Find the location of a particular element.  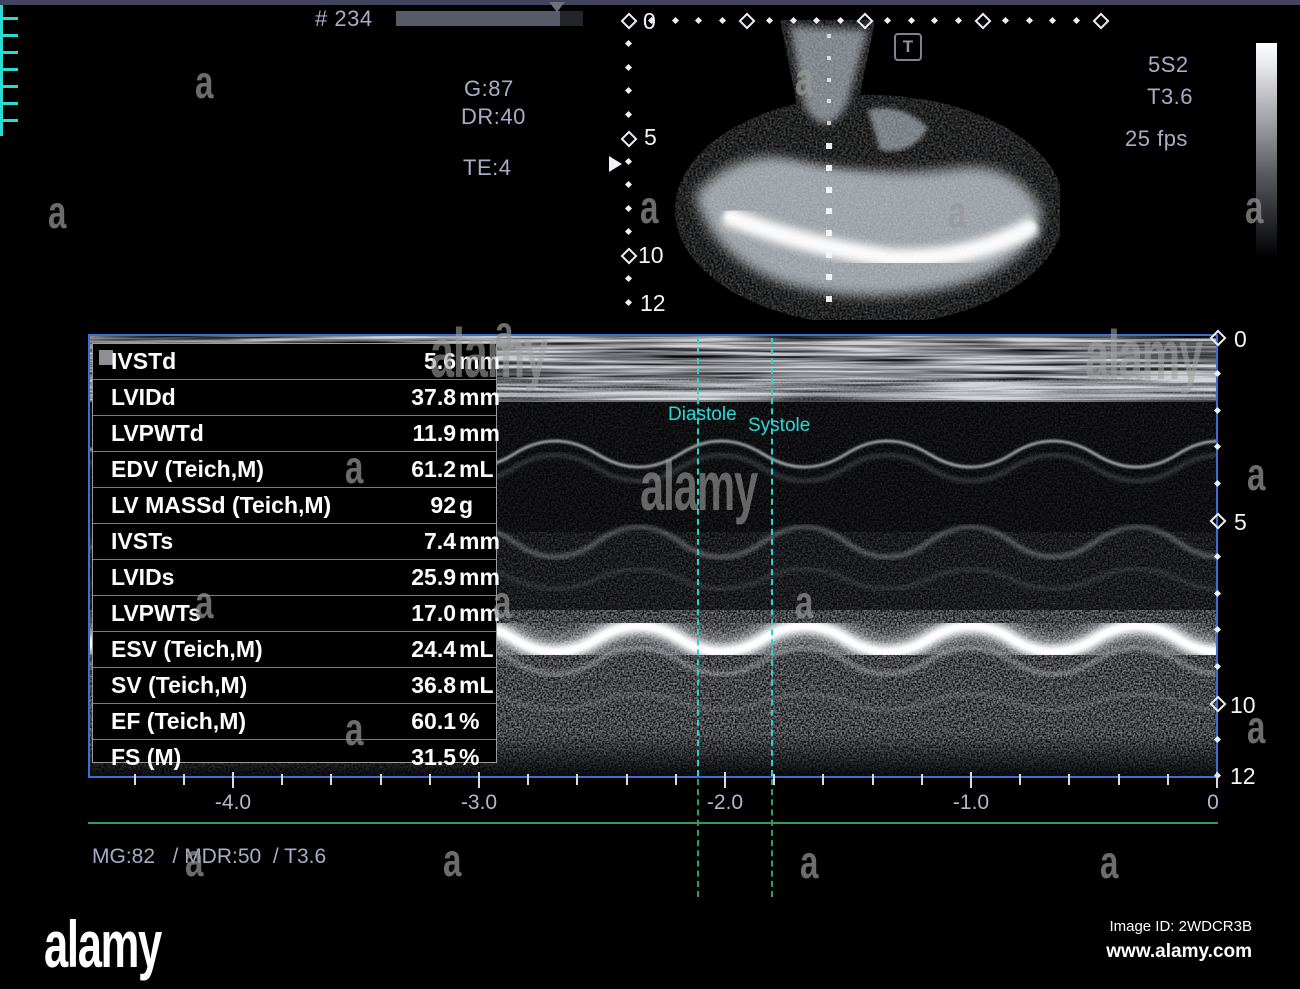

time-label-m1: -1.0 is located at coordinates (971, 802).